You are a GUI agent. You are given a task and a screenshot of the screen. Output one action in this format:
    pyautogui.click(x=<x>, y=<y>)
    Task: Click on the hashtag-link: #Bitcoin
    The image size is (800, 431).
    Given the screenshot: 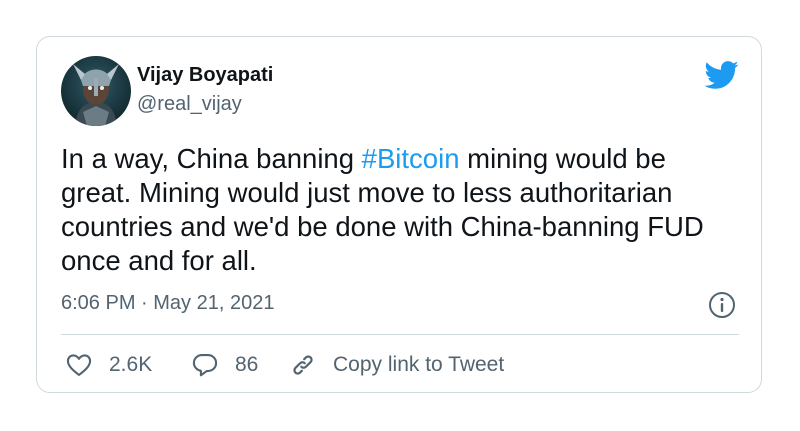 What is the action you would take?
    pyautogui.click(x=411, y=158)
    